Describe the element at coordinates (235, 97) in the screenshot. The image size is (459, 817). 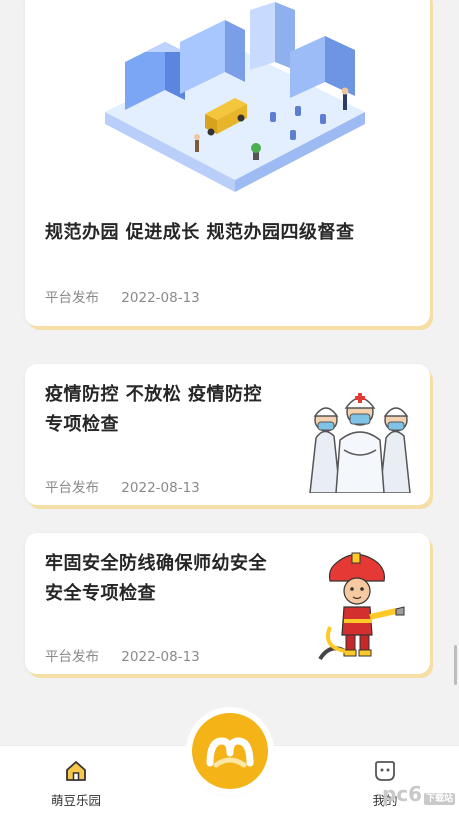
I see `school-campus-illustration` at that location.